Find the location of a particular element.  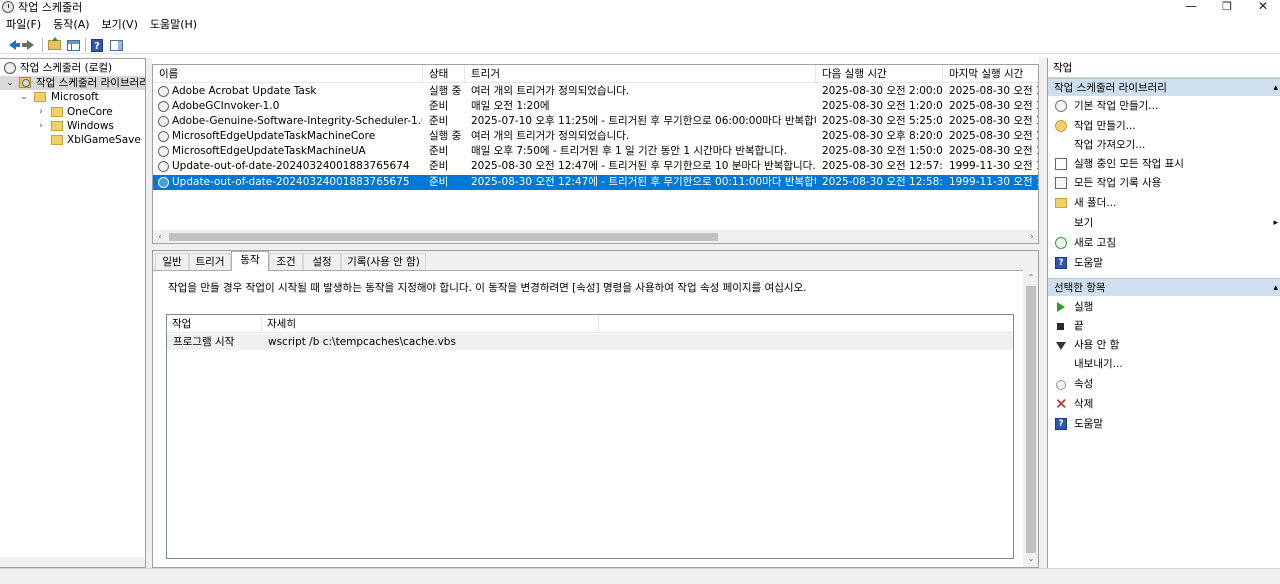

run-icon is located at coordinates (1061, 307).